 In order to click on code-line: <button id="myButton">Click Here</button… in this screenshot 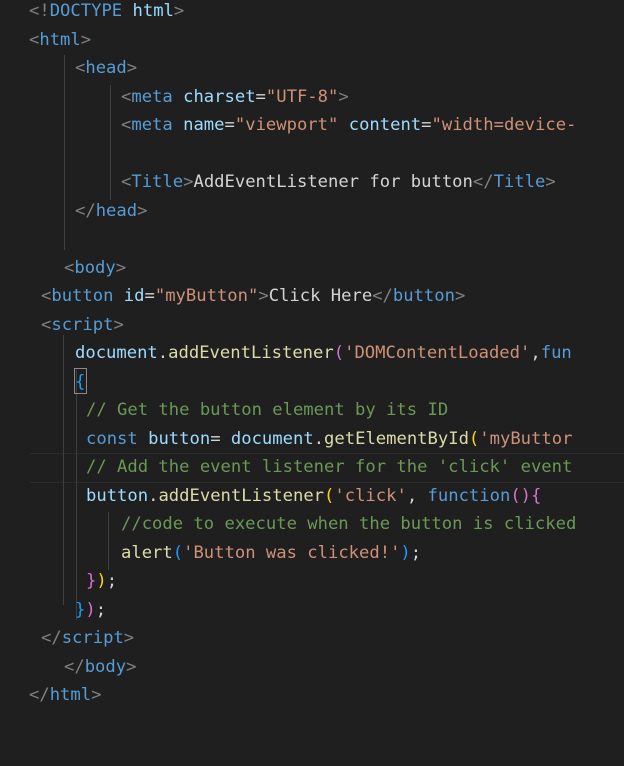, I will do `click(253, 296)`.